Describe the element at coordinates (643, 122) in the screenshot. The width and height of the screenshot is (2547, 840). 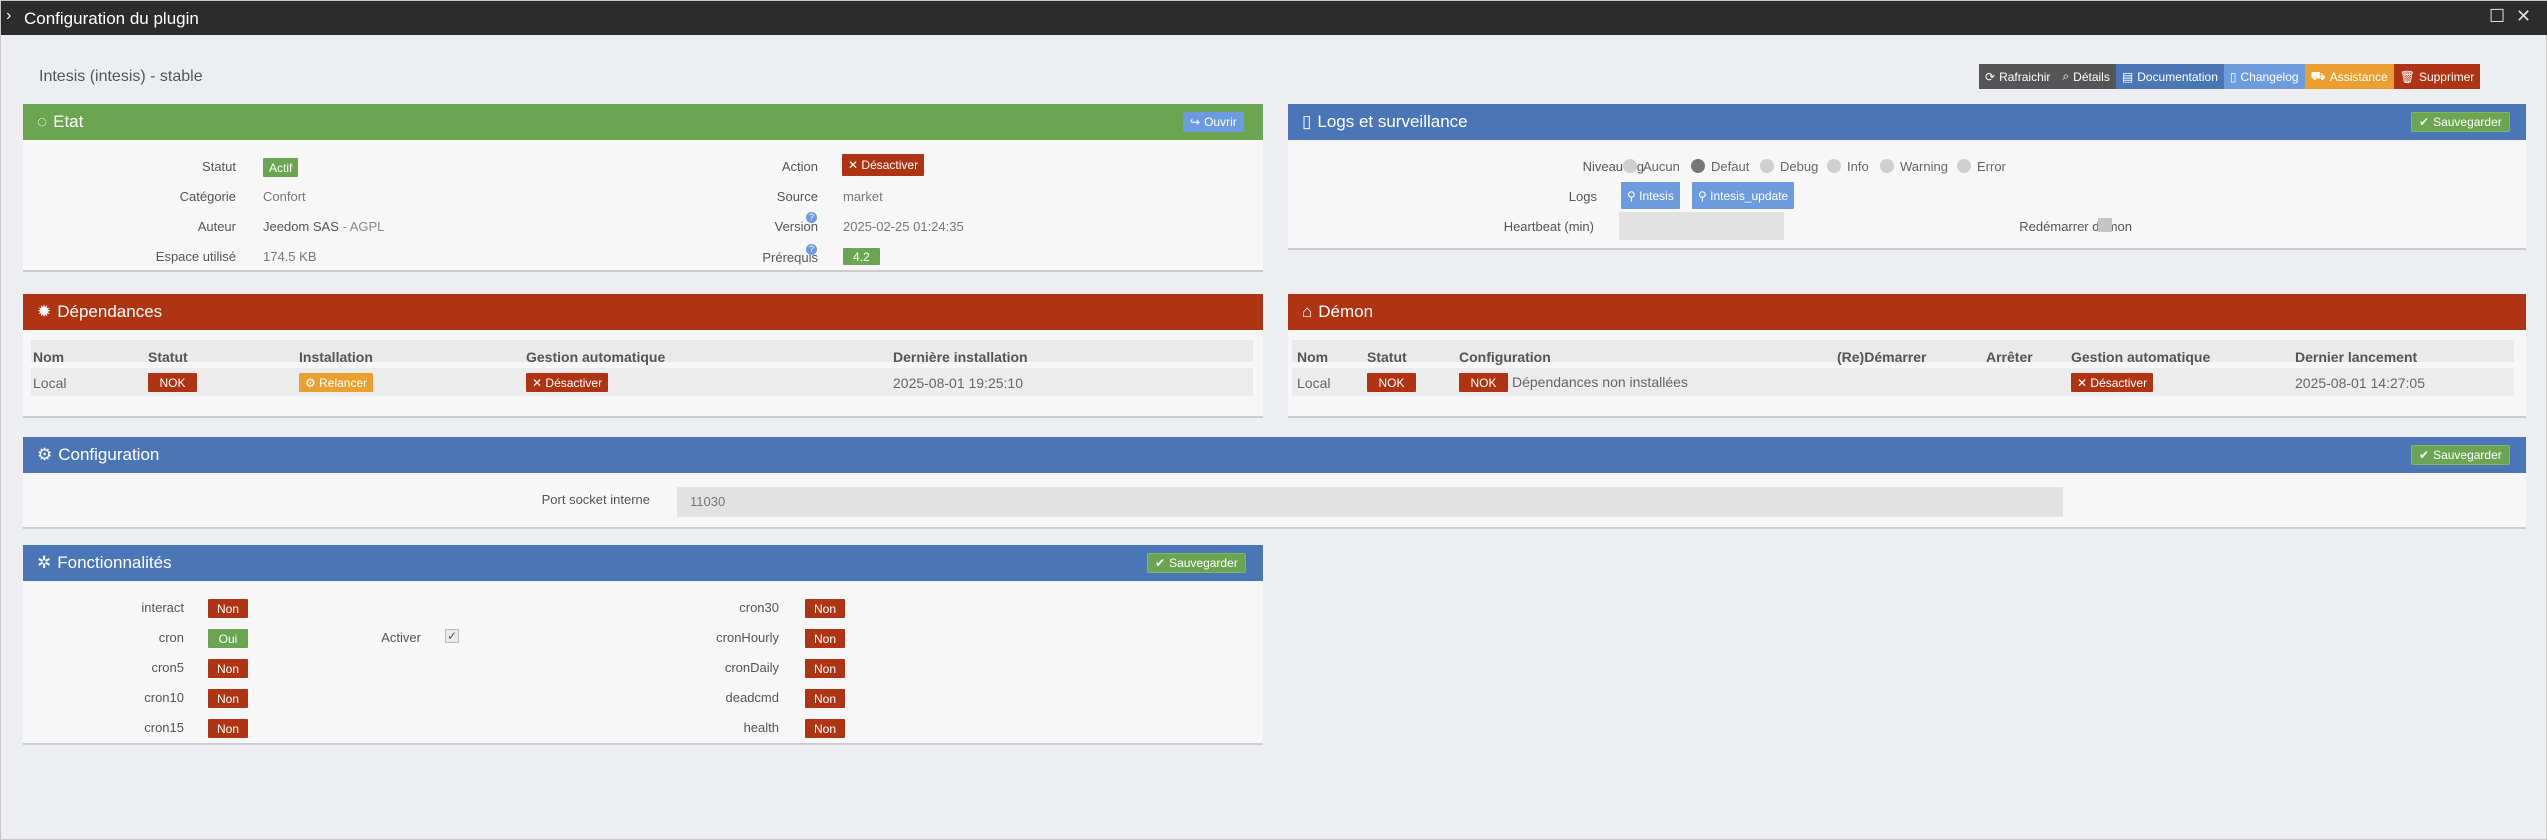
I see `etat-header: ◌ Etat ↪ Ouvrir` at that location.